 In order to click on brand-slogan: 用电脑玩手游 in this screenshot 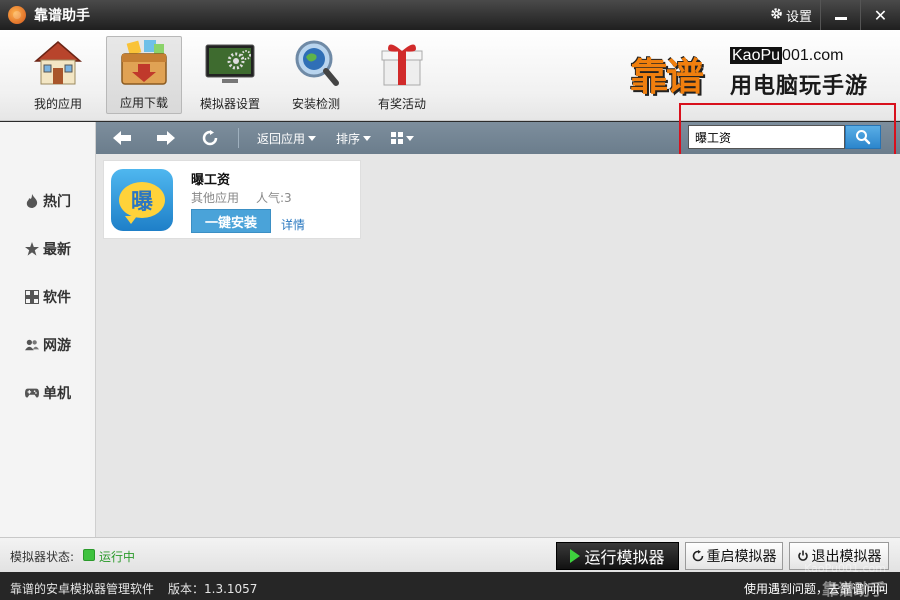, I will do `click(799, 86)`.